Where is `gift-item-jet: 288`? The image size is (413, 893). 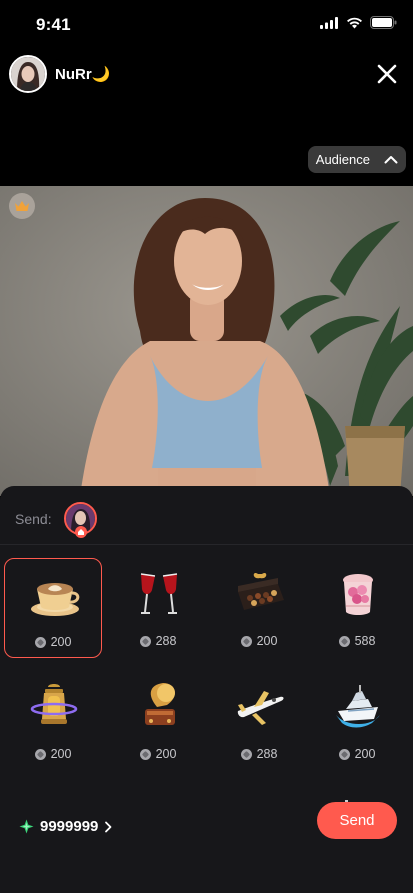
gift-item-jet: 288 is located at coordinates (259, 721).